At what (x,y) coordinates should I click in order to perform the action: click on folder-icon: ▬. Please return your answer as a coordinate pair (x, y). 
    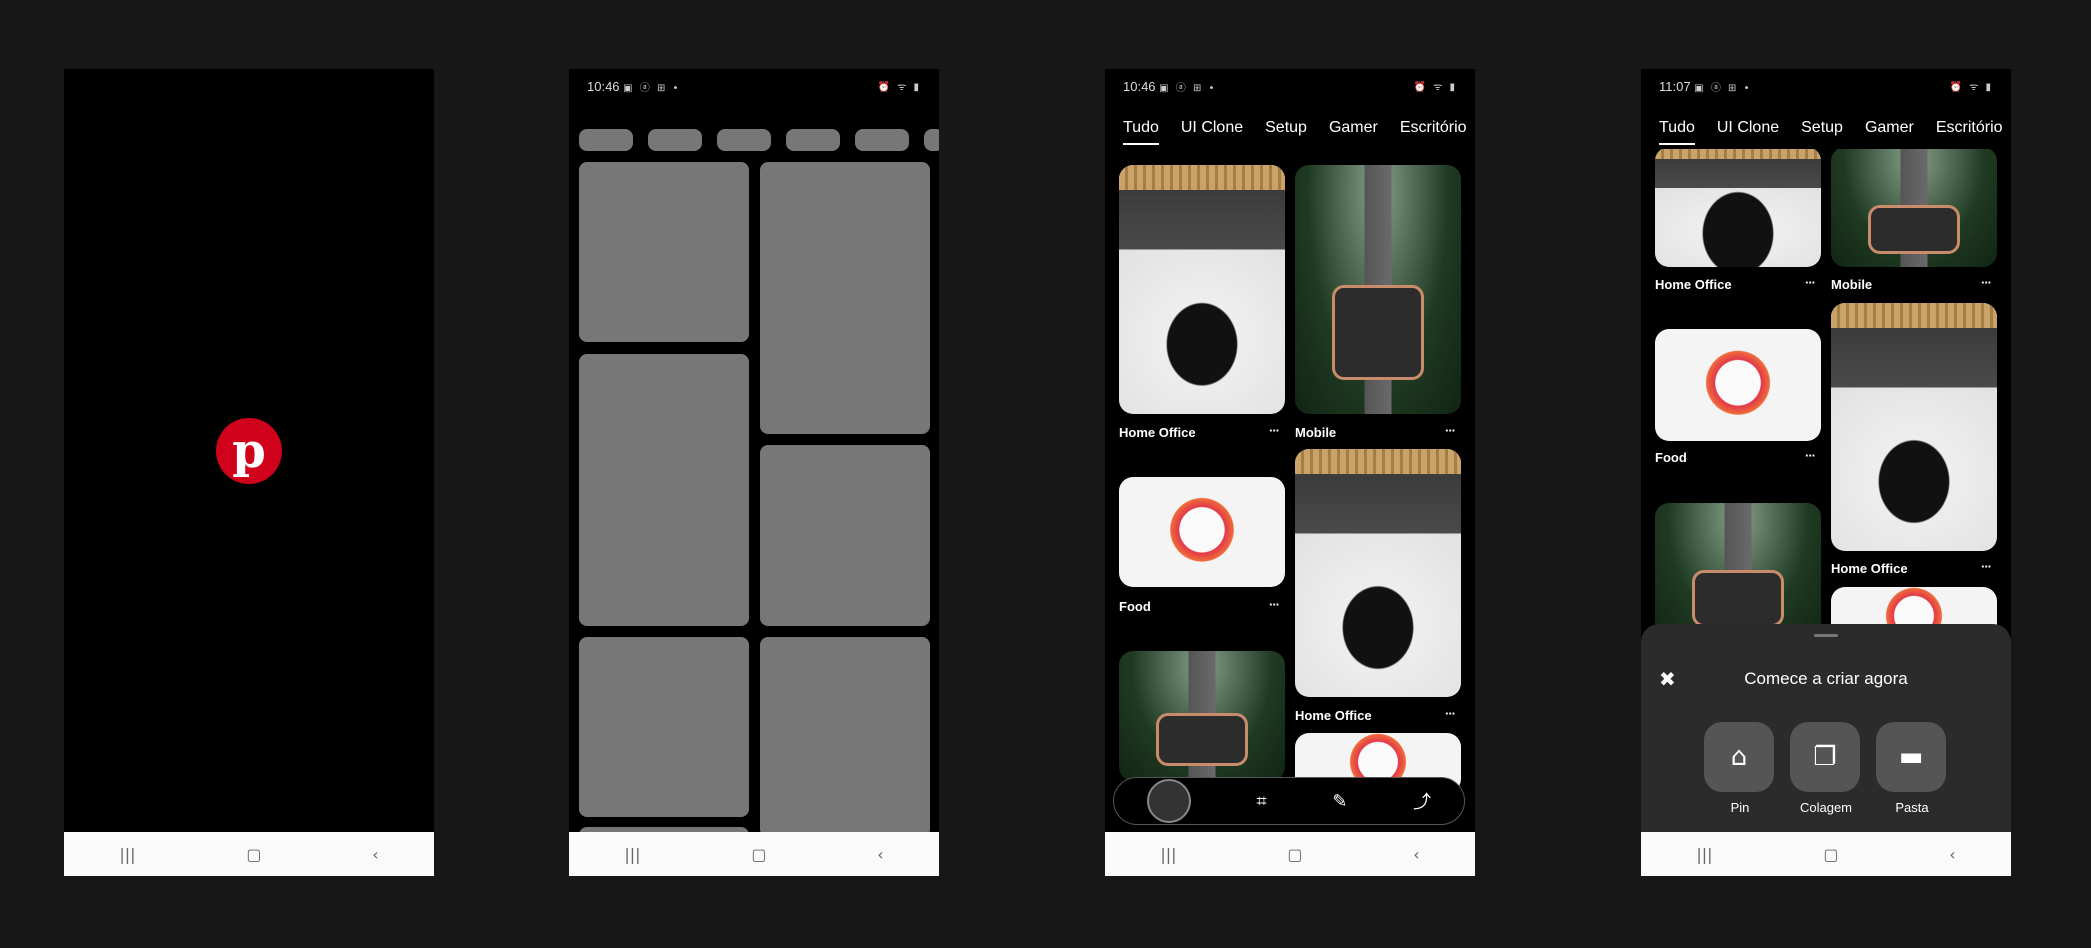
    Looking at the image, I should click on (1911, 757).